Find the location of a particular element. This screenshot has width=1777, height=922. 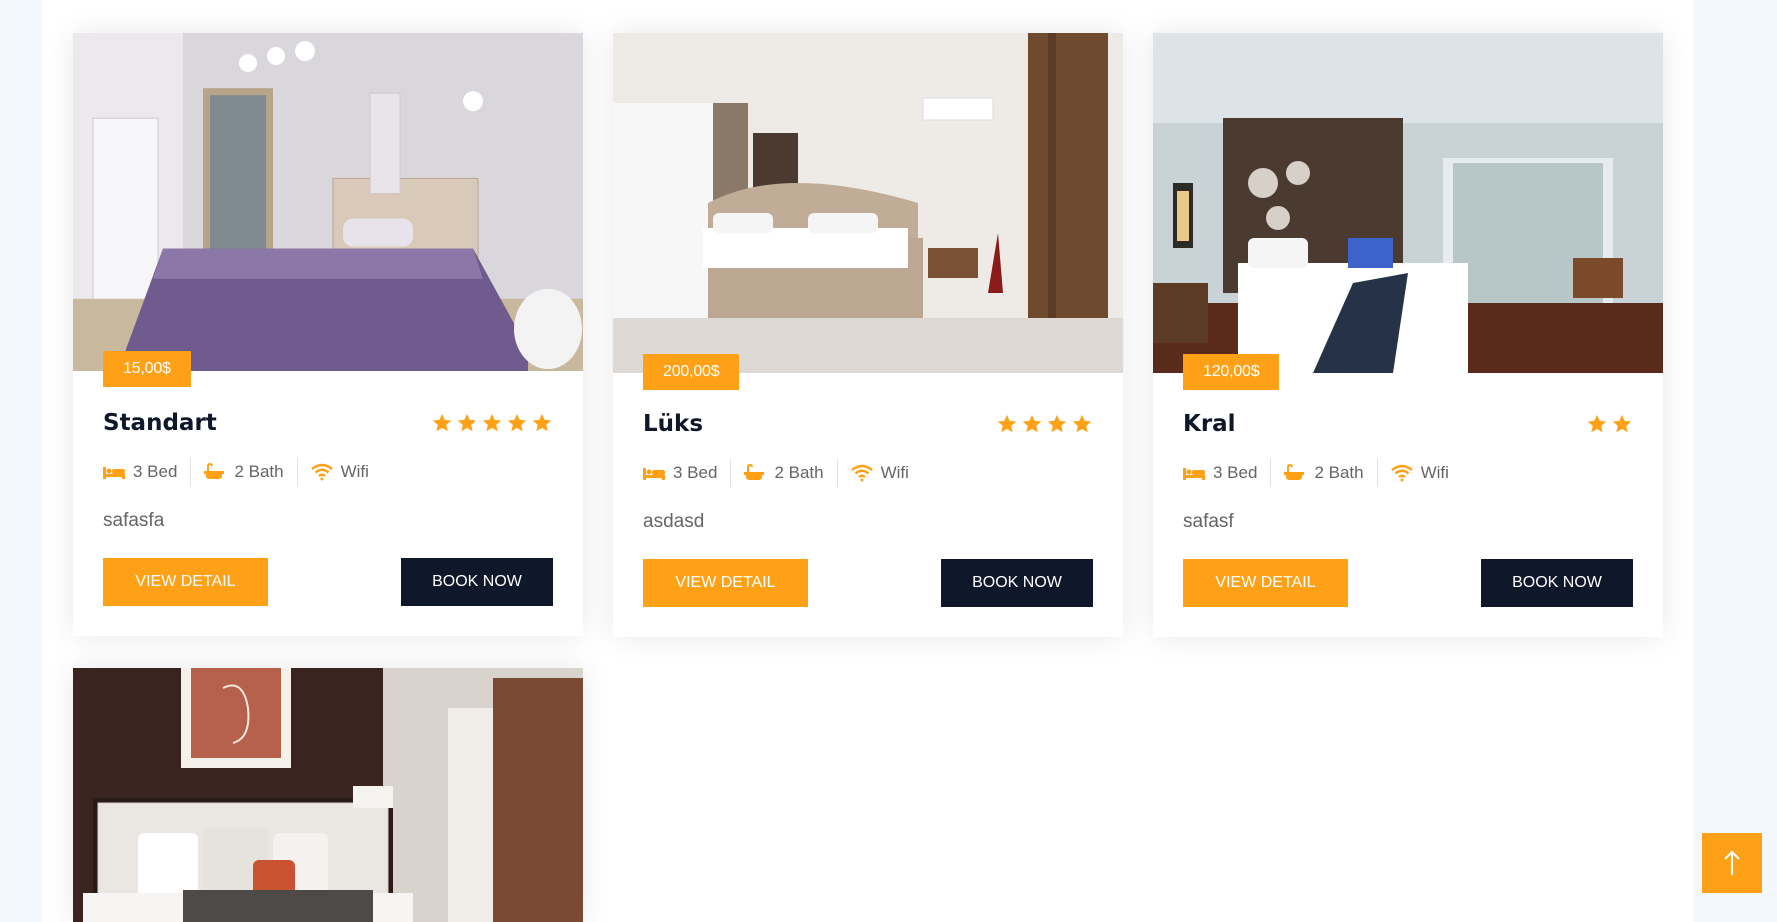

back-to-top-button is located at coordinates (1732, 863).